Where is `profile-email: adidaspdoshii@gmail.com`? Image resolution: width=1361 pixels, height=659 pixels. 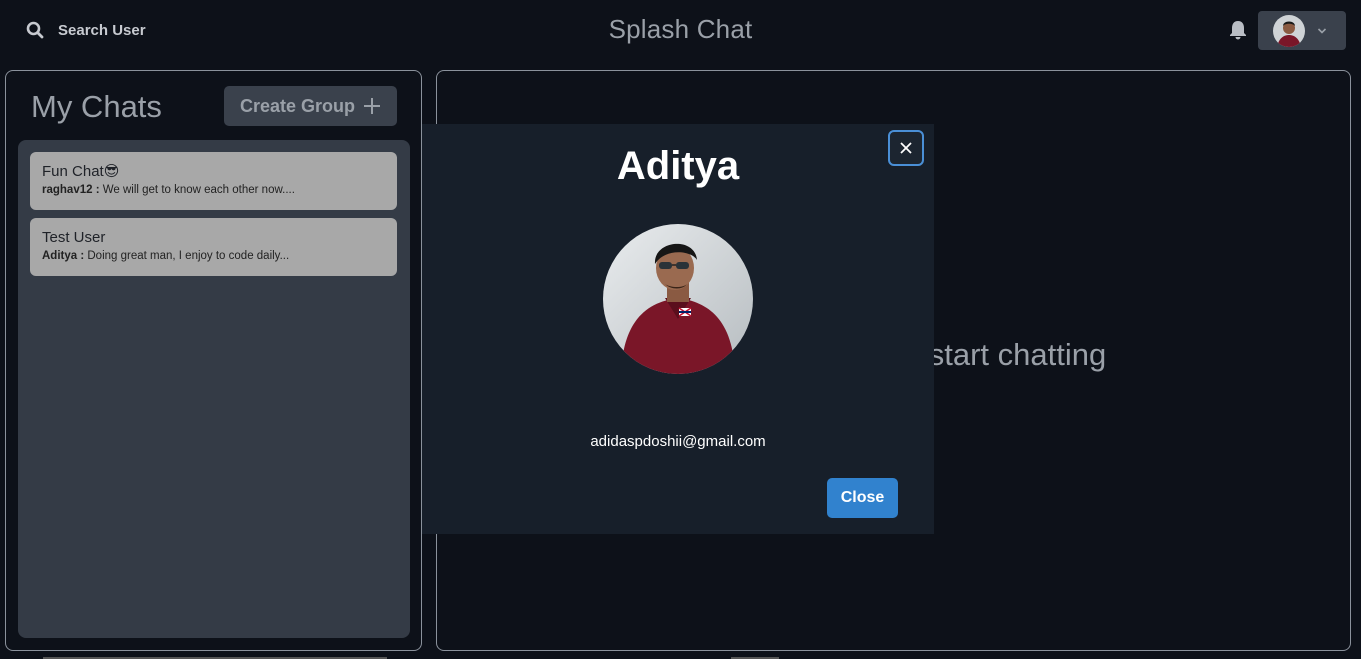
profile-email: adidaspdoshii@gmail.com is located at coordinates (678, 441).